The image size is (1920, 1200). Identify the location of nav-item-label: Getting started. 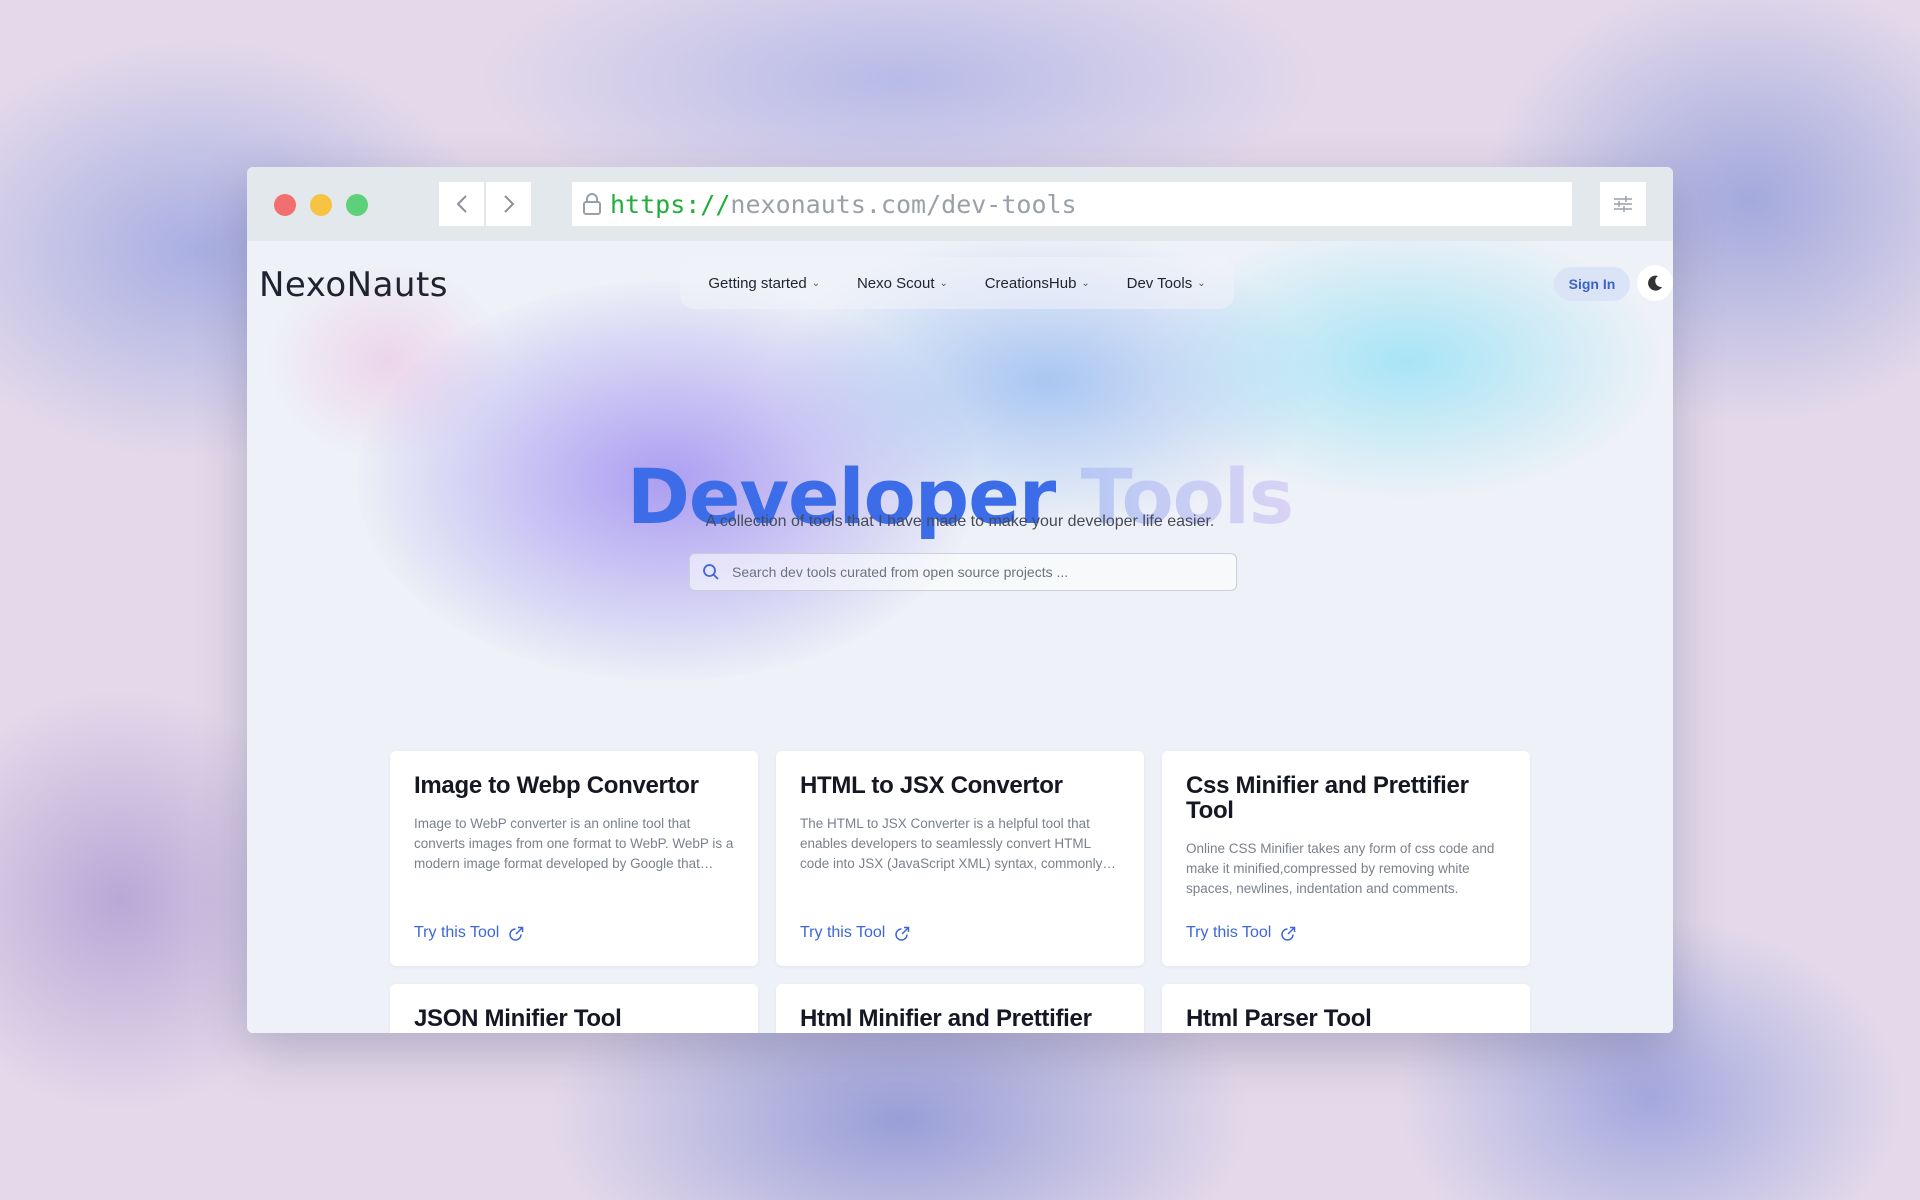
(757, 283).